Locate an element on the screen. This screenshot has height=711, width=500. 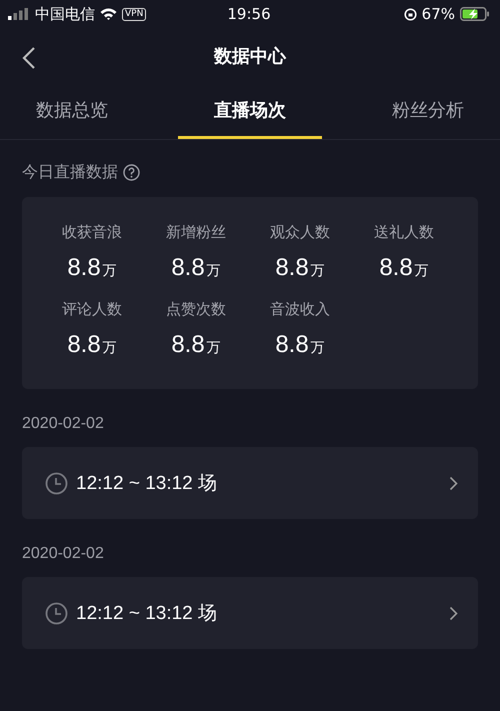
help-icon is located at coordinates (131, 172).